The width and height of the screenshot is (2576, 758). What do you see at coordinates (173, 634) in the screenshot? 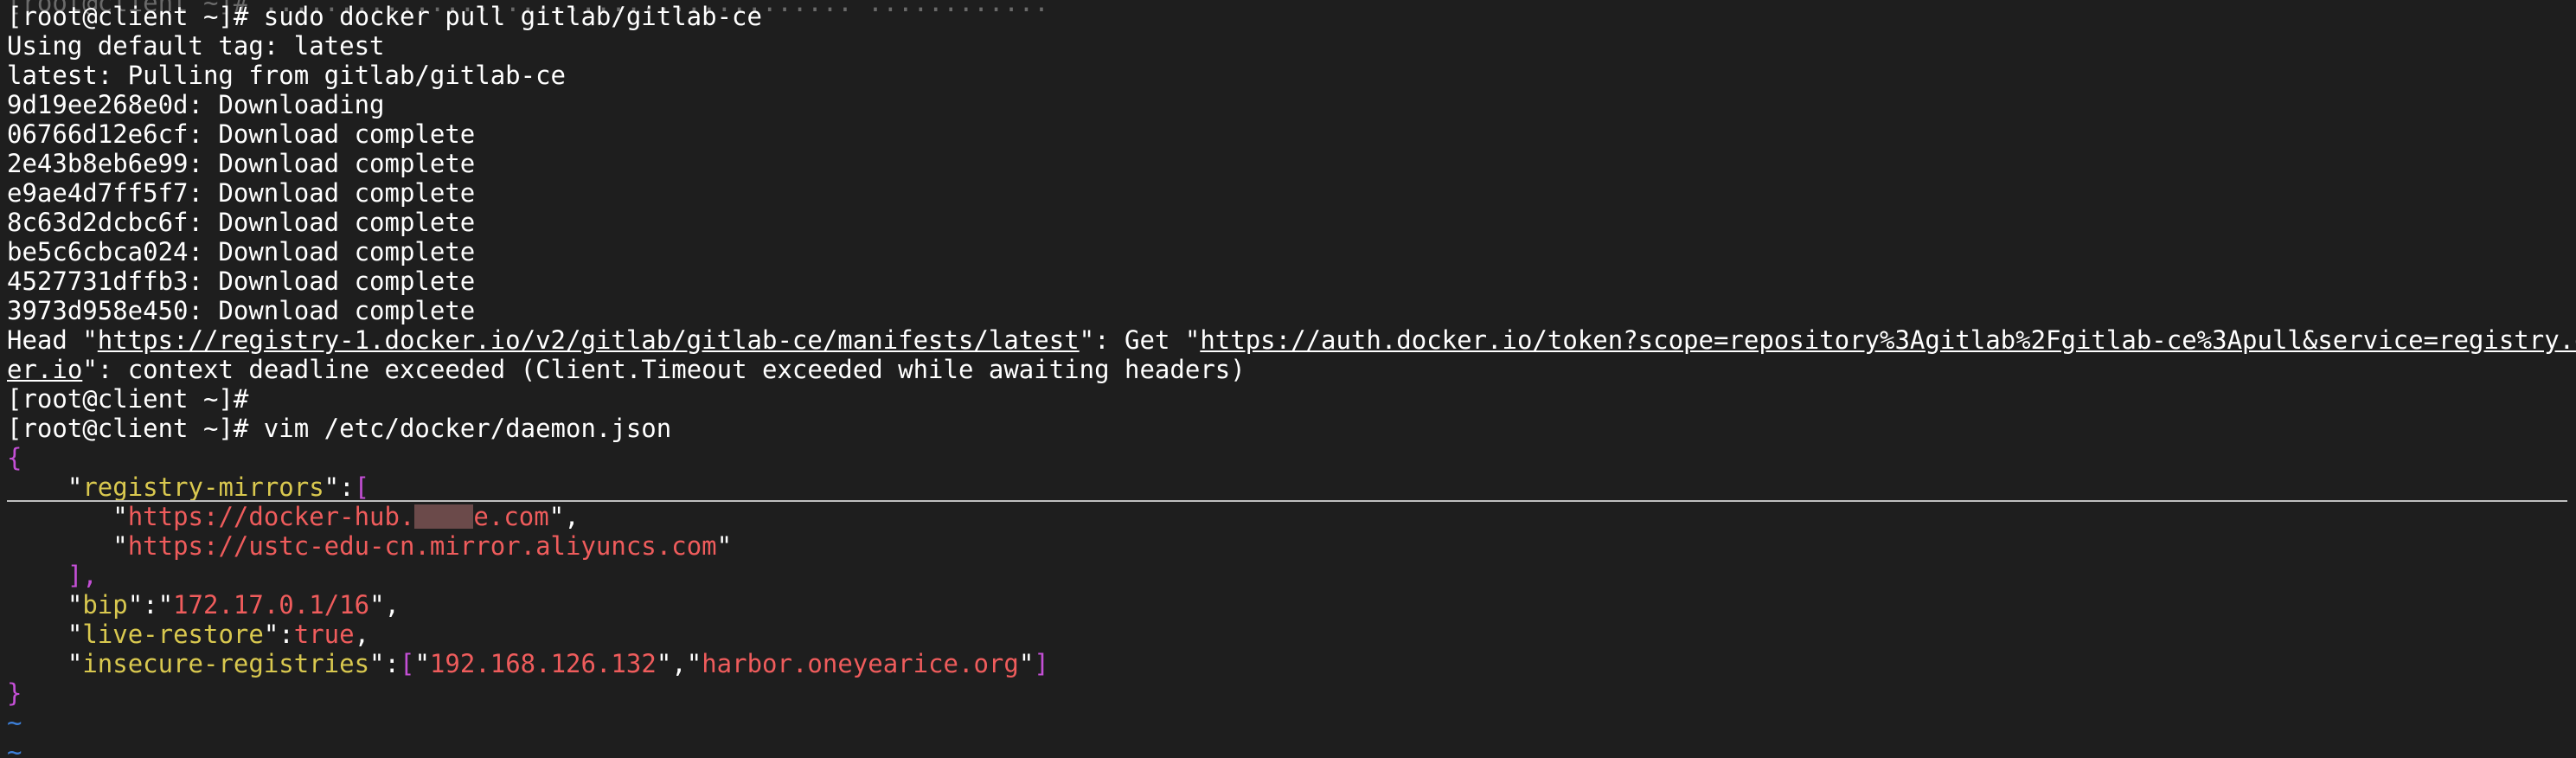
I see `key-live-restore: live-restore` at bounding box center [173, 634].